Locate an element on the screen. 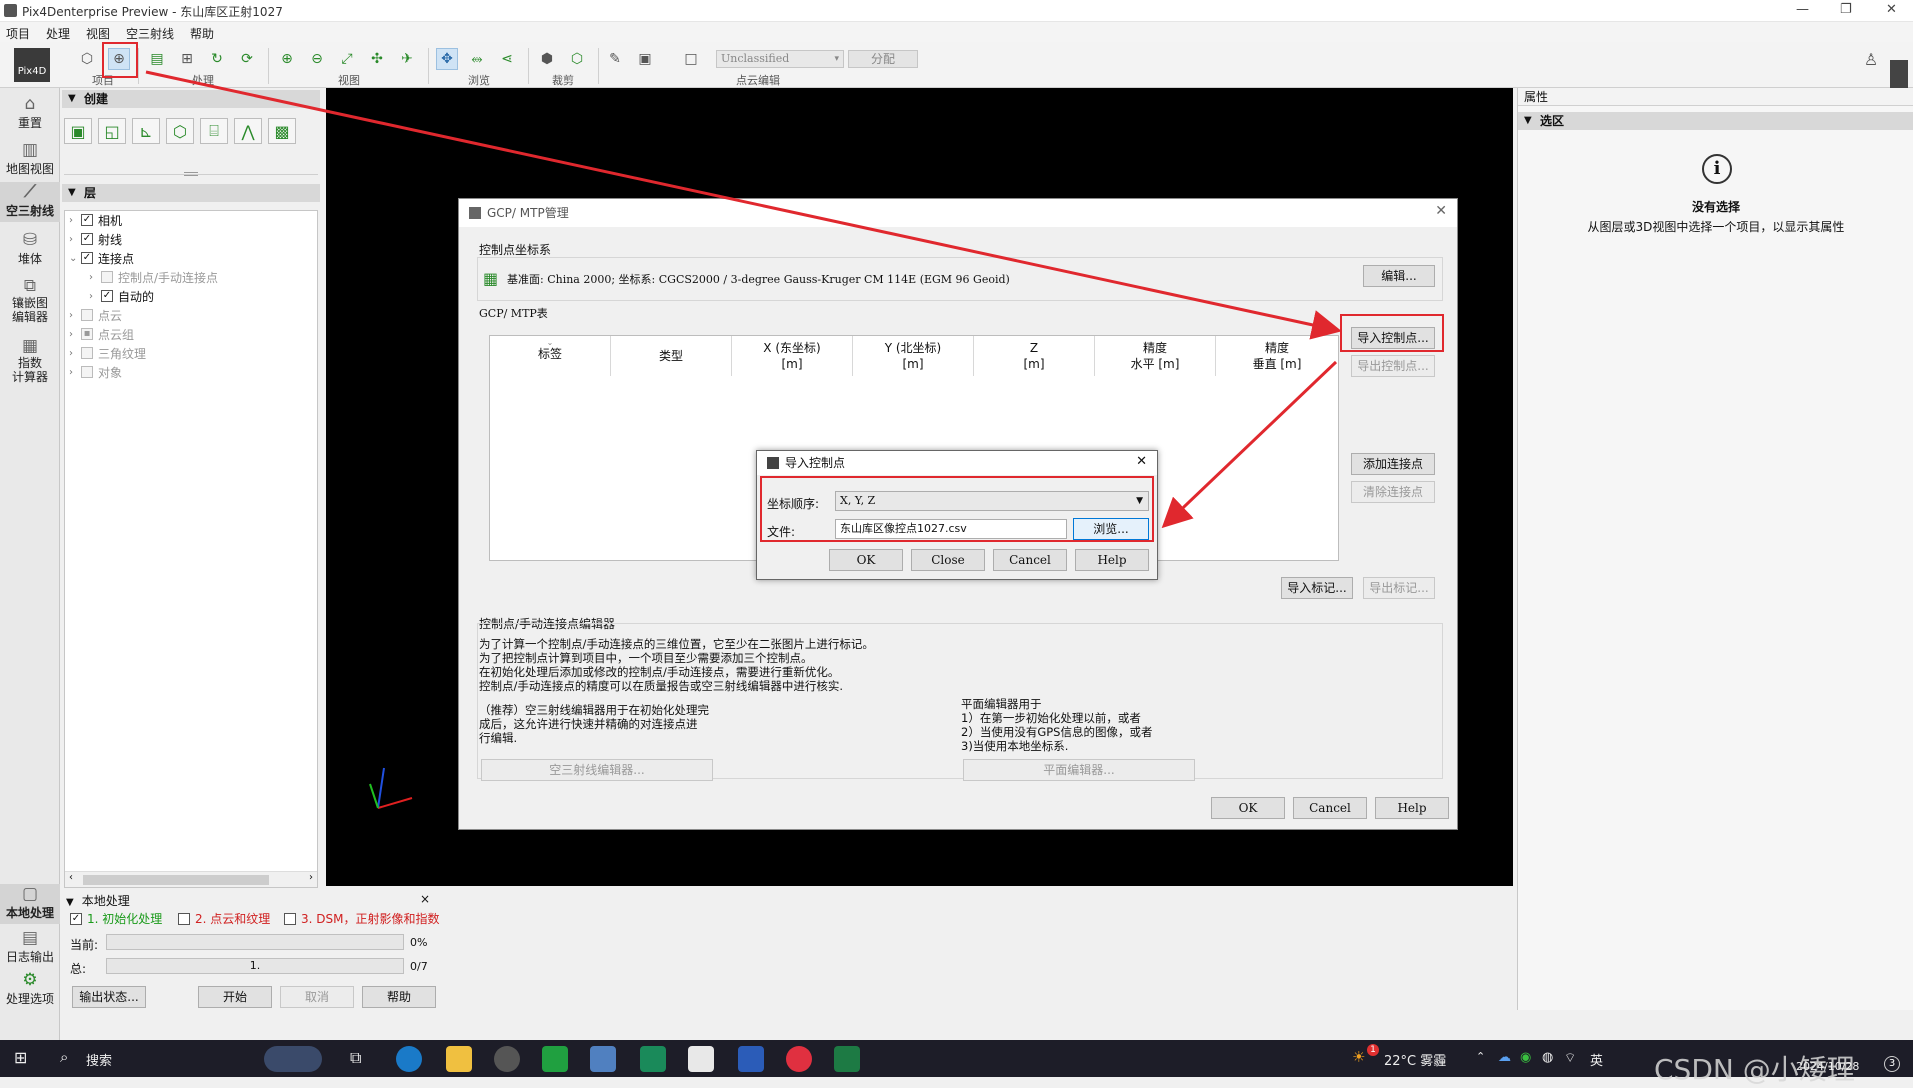  edge-icon is located at coordinates (409, 1059).